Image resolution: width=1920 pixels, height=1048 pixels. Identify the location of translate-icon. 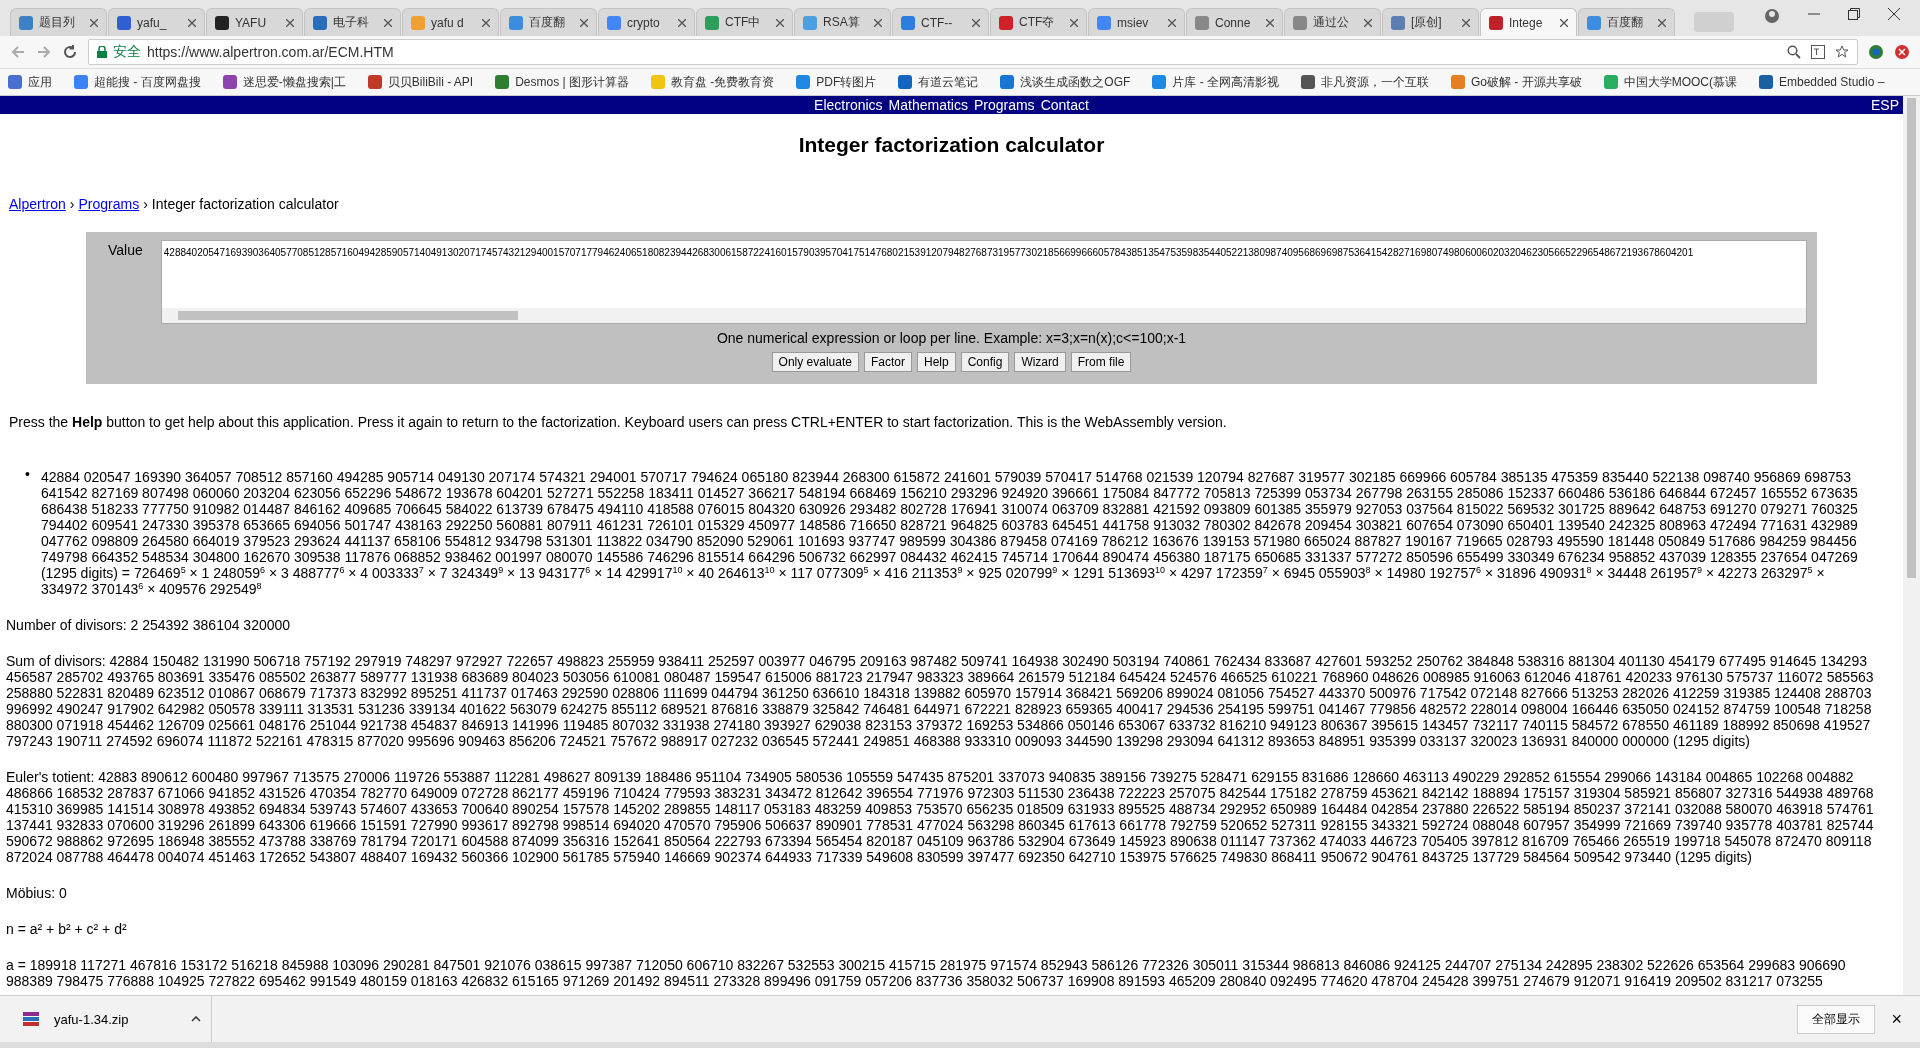
(1818, 52).